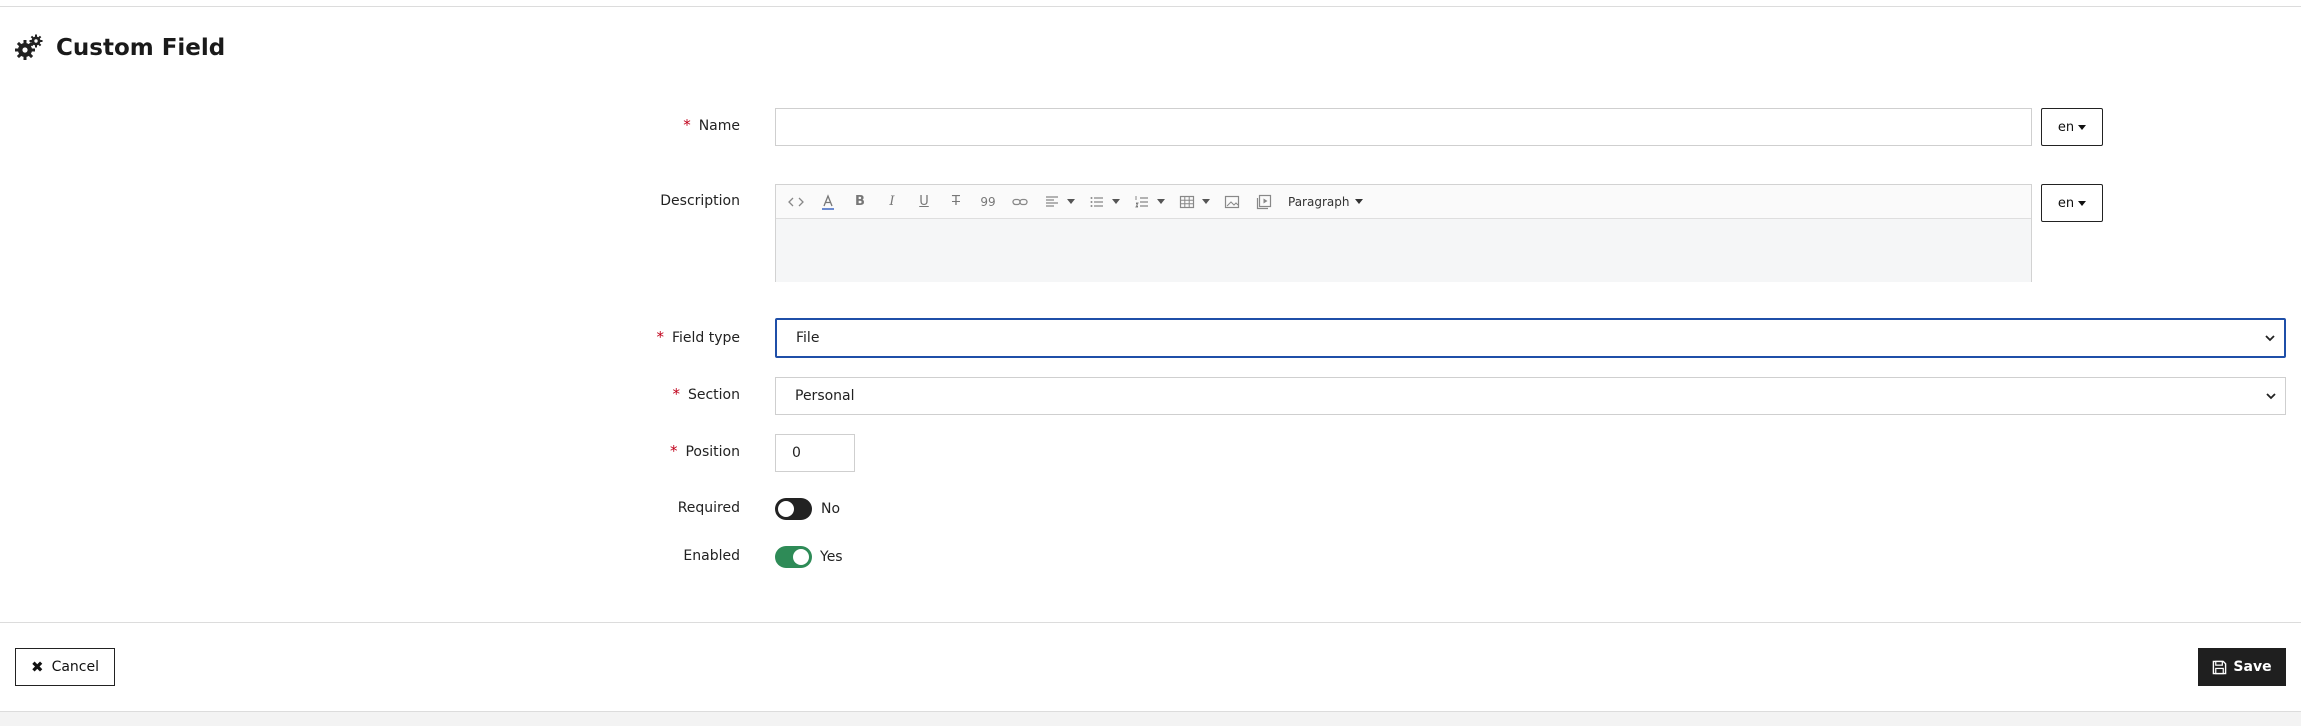 The height and width of the screenshot is (726, 2301). I want to click on cancel-button: ✖ Cancel, so click(65, 667).